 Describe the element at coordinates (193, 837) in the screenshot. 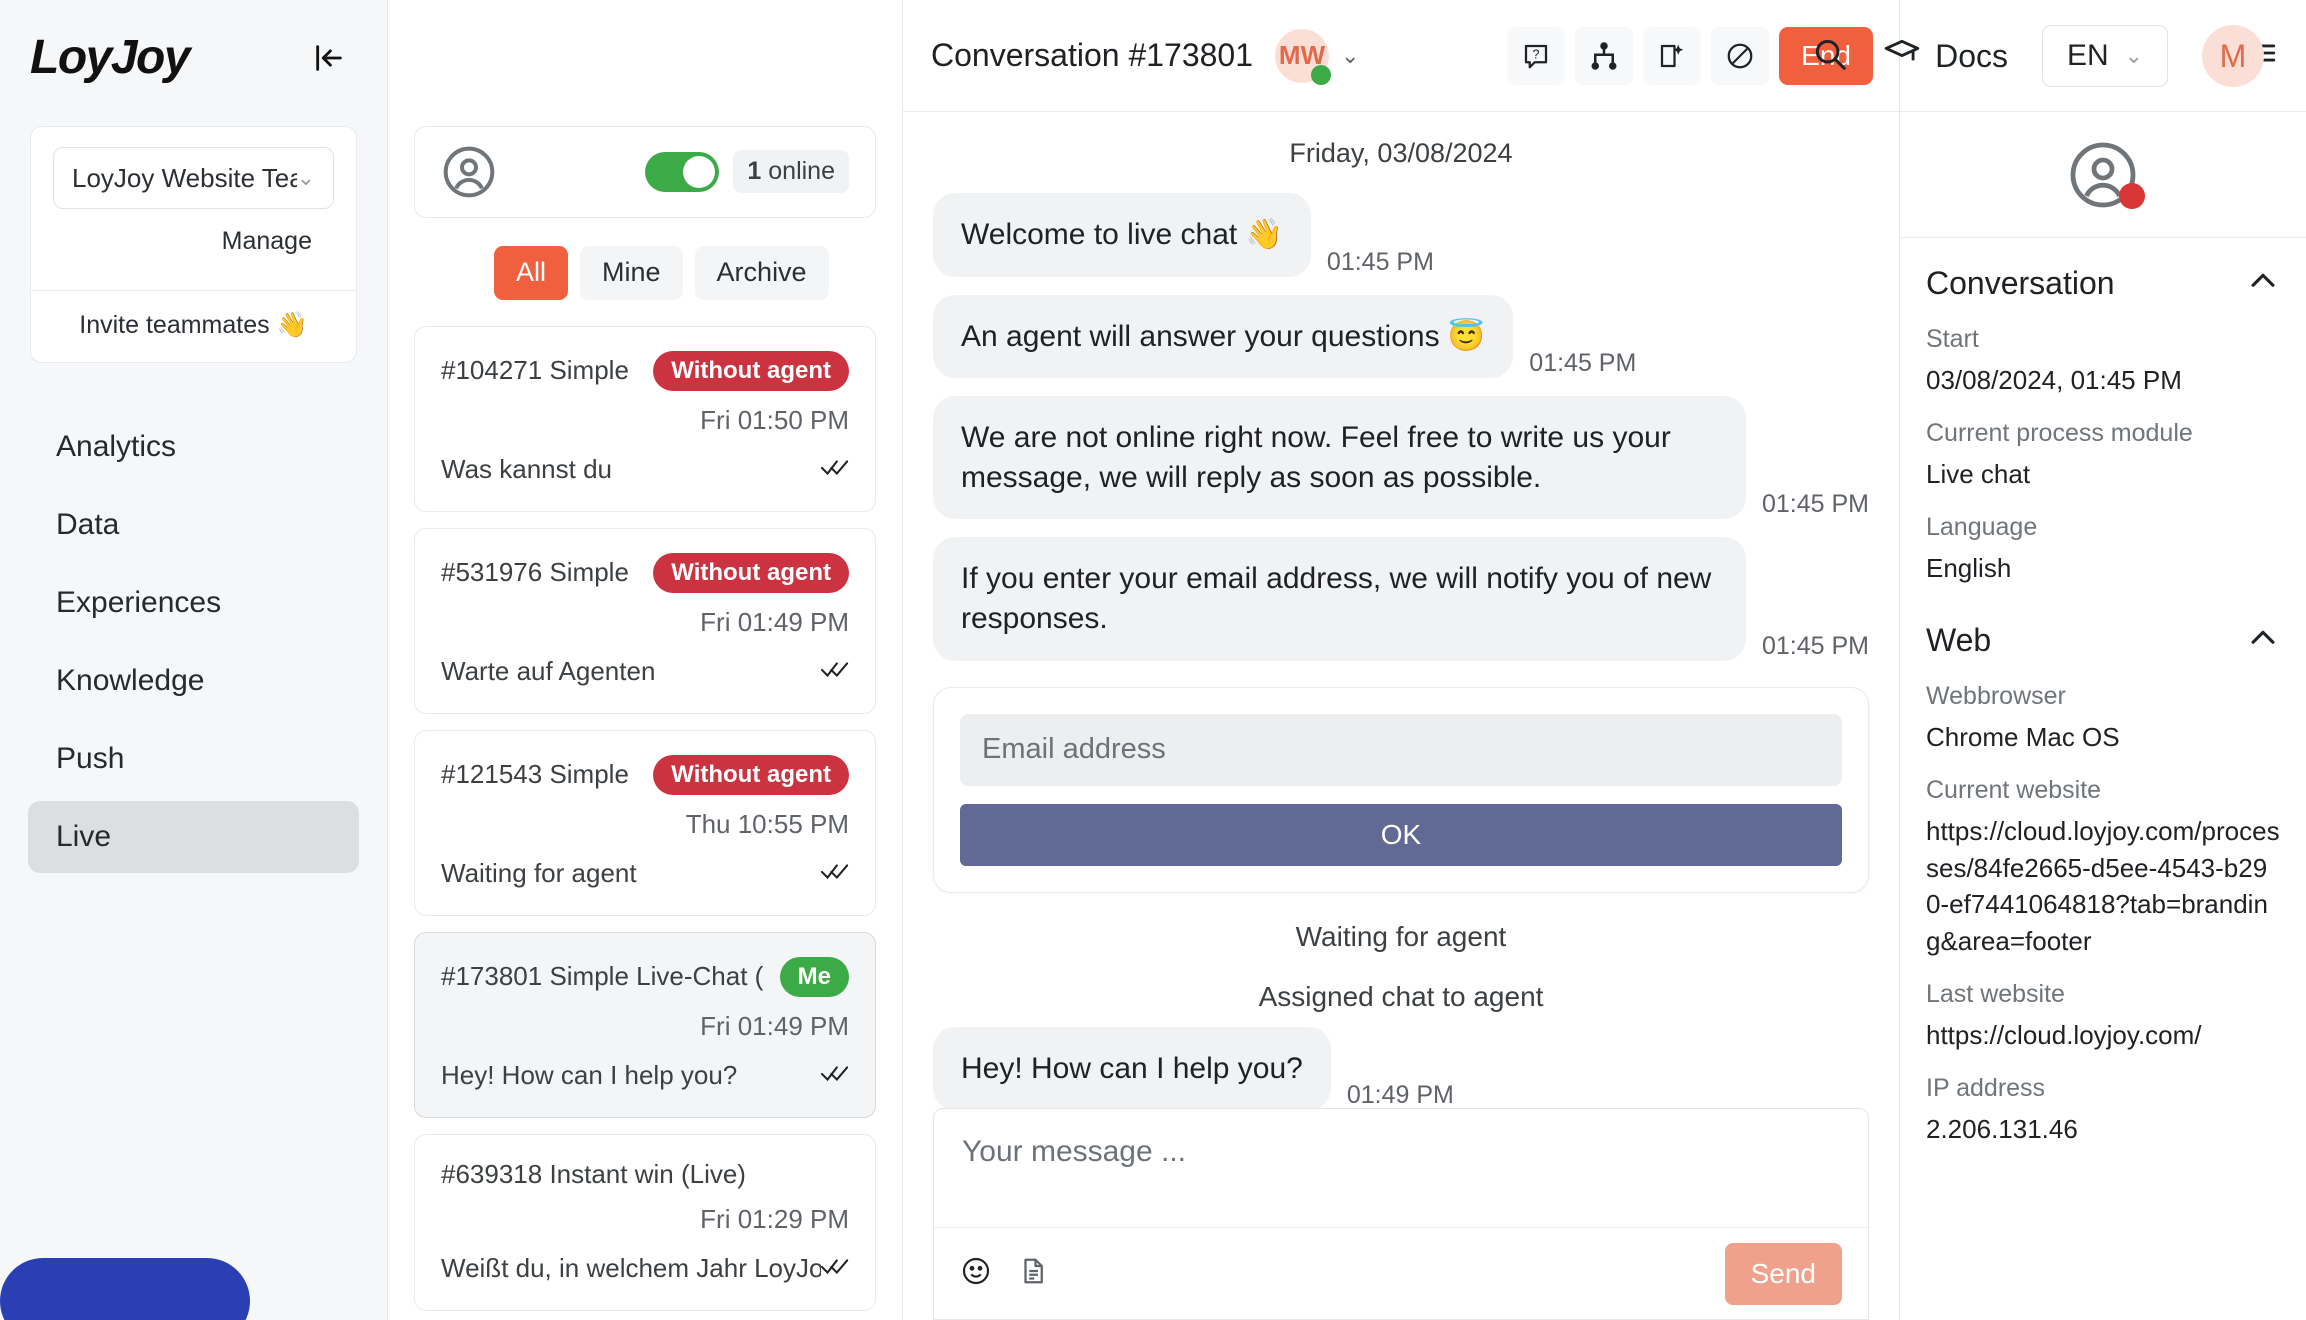

I see `sidebar-item-live: Live` at that location.